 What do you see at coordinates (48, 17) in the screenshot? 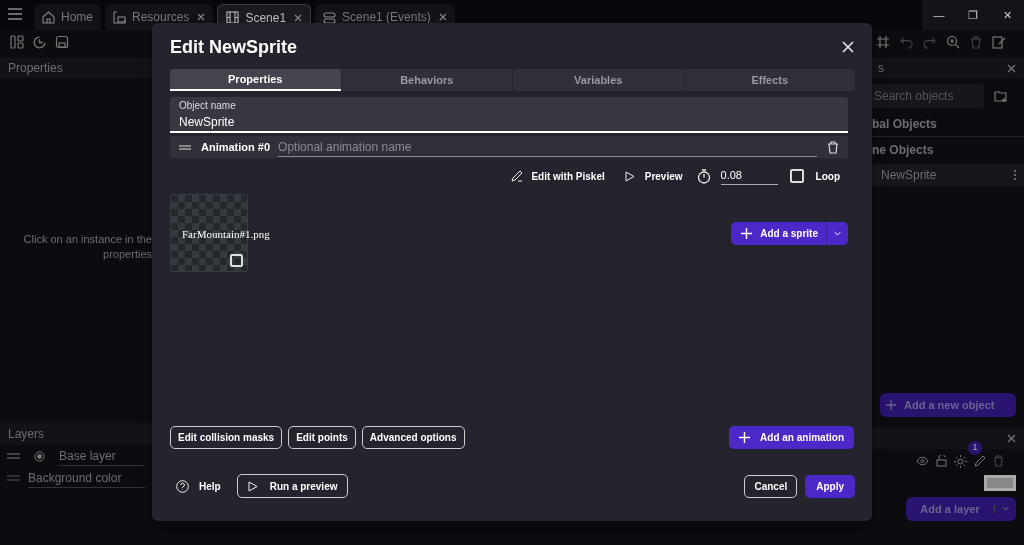
I see `home-icon` at bounding box center [48, 17].